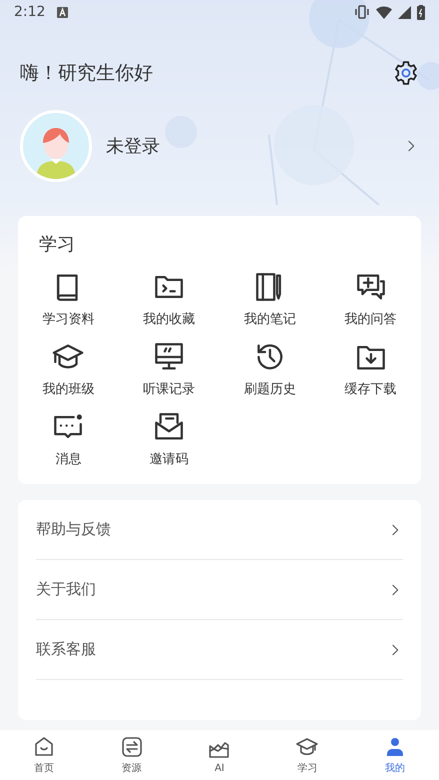 The height and width of the screenshot is (780, 439). I want to click on menu-item: 我的收藏, so click(169, 299).